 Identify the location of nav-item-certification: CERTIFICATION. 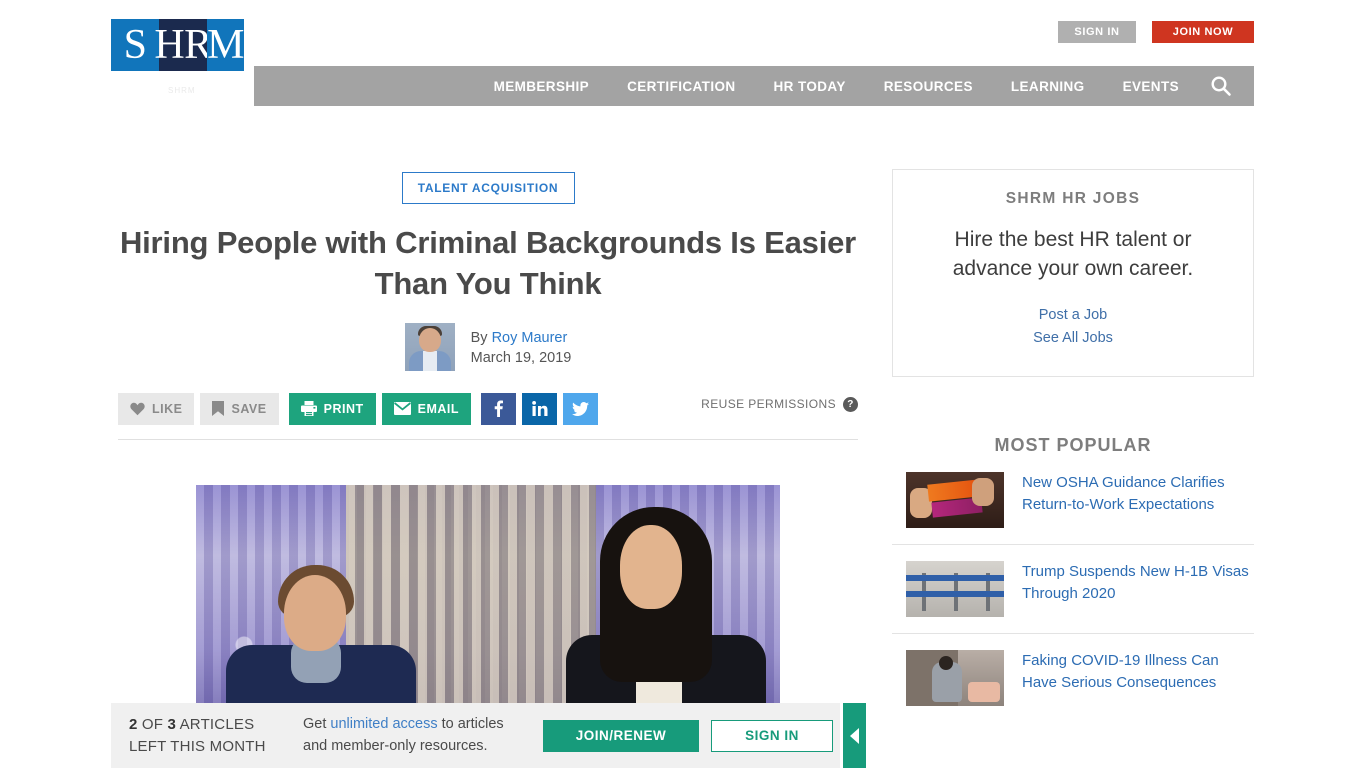
(681, 86).